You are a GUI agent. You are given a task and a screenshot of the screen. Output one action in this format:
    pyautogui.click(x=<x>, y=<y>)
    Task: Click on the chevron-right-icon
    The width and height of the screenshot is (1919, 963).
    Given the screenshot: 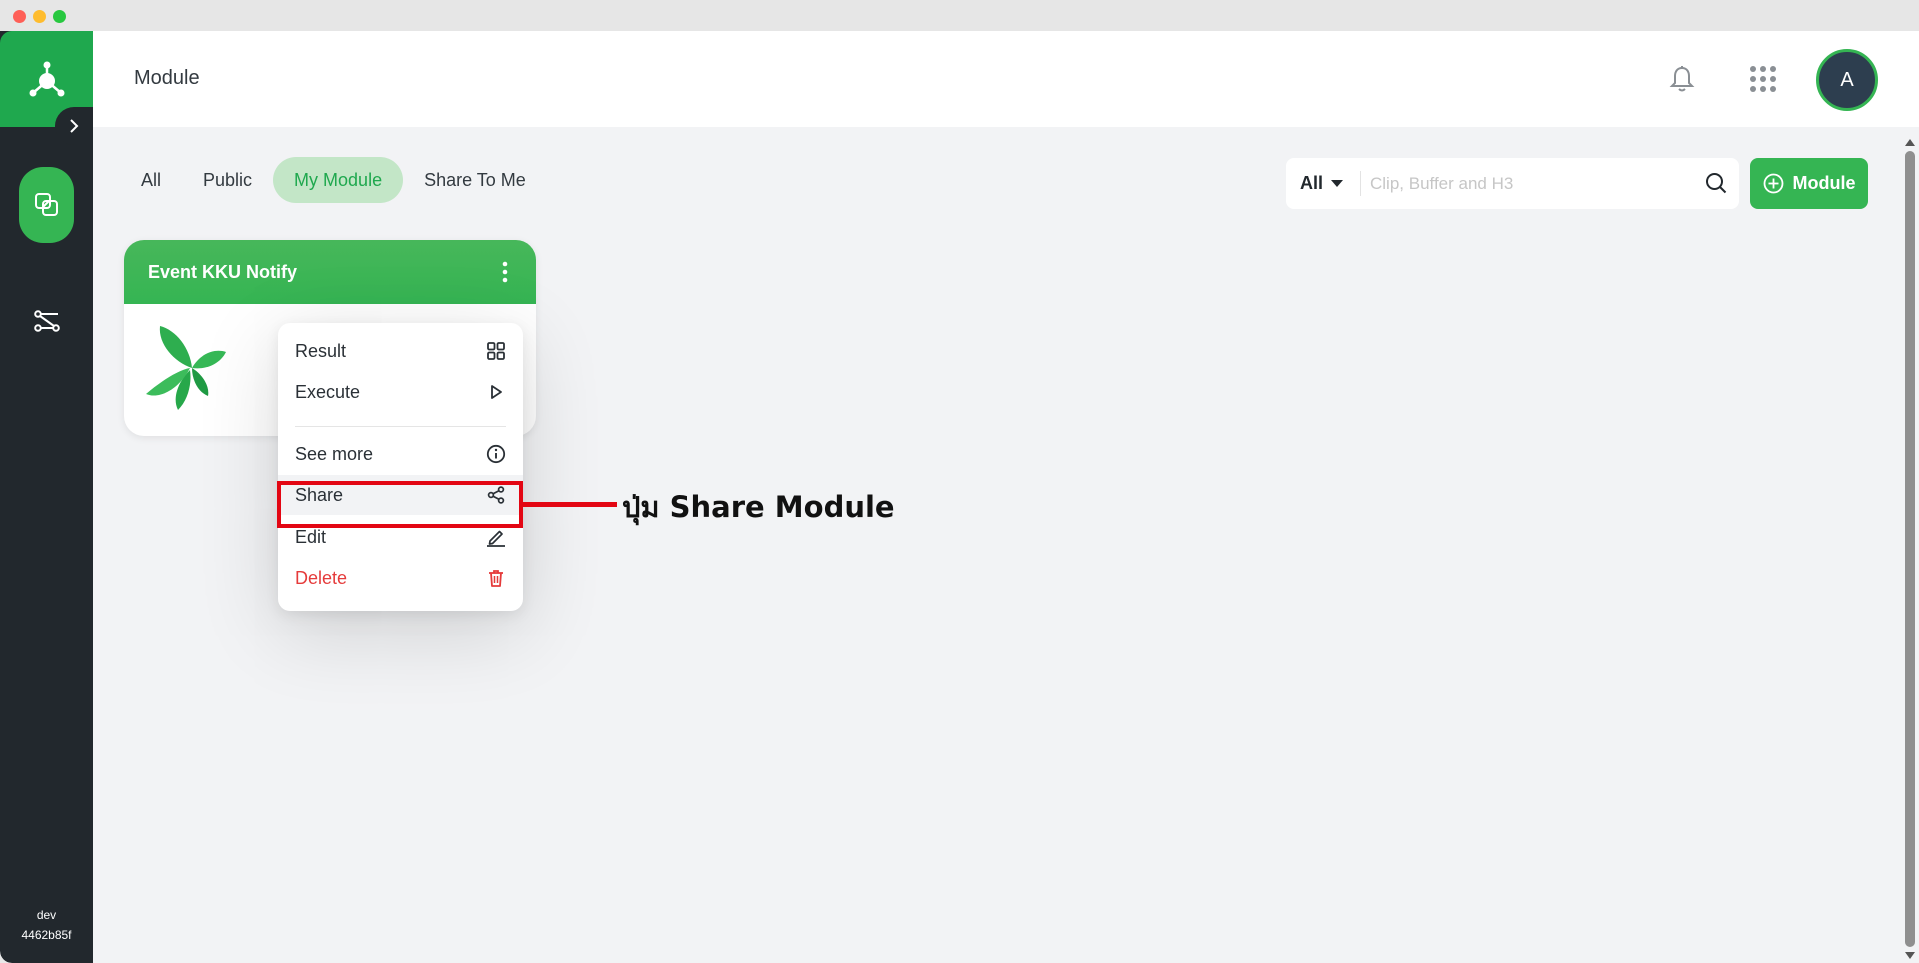 What is the action you would take?
    pyautogui.click(x=74, y=126)
    